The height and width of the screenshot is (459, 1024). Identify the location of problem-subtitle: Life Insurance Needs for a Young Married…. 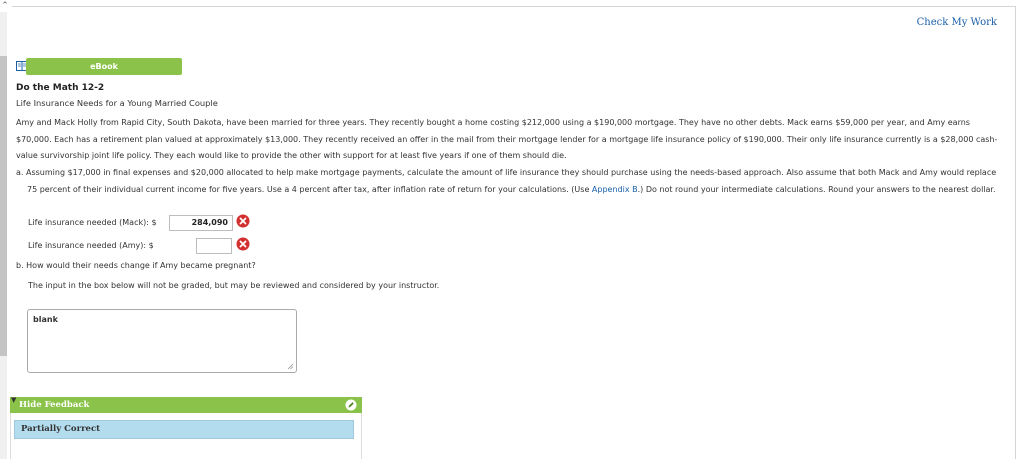
(117, 103).